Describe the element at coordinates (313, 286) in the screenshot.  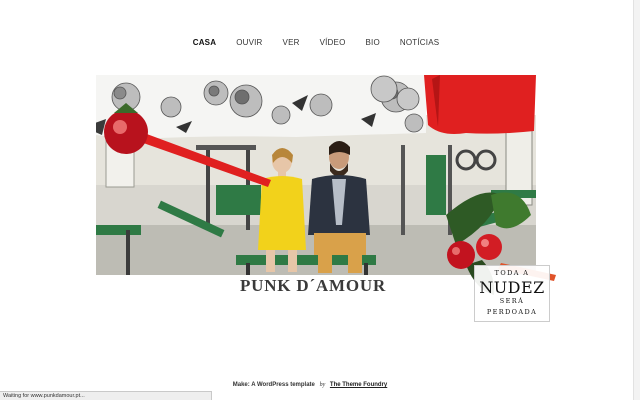
I see `site-title: PUNK D´AMOUR` at that location.